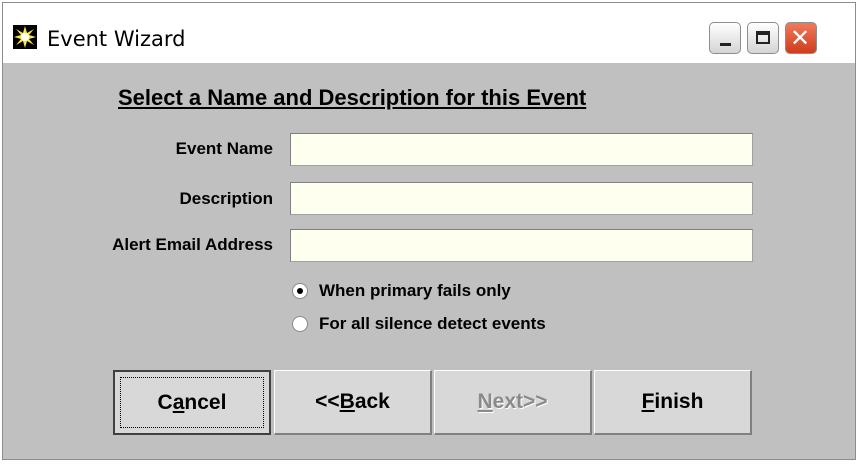 Image resolution: width=861 pixels, height=465 pixels. Describe the element at coordinates (415, 290) in the screenshot. I see `radio-label: When primary fails only` at that location.